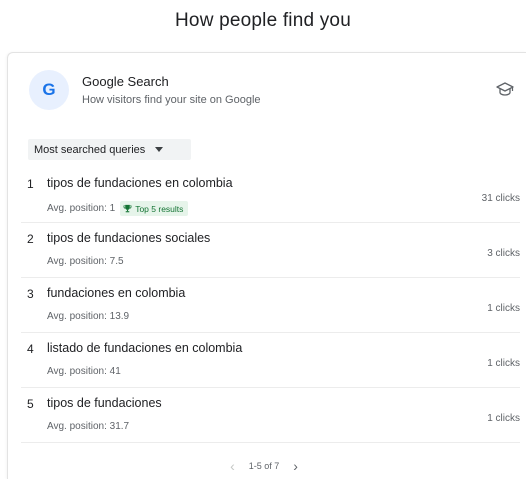 Image resolution: width=526 pixels, height=479 pixels. Describe the element at coordinates (84, 371) in the screenshot. I see `query-position: Avg. position: 41` at that location.